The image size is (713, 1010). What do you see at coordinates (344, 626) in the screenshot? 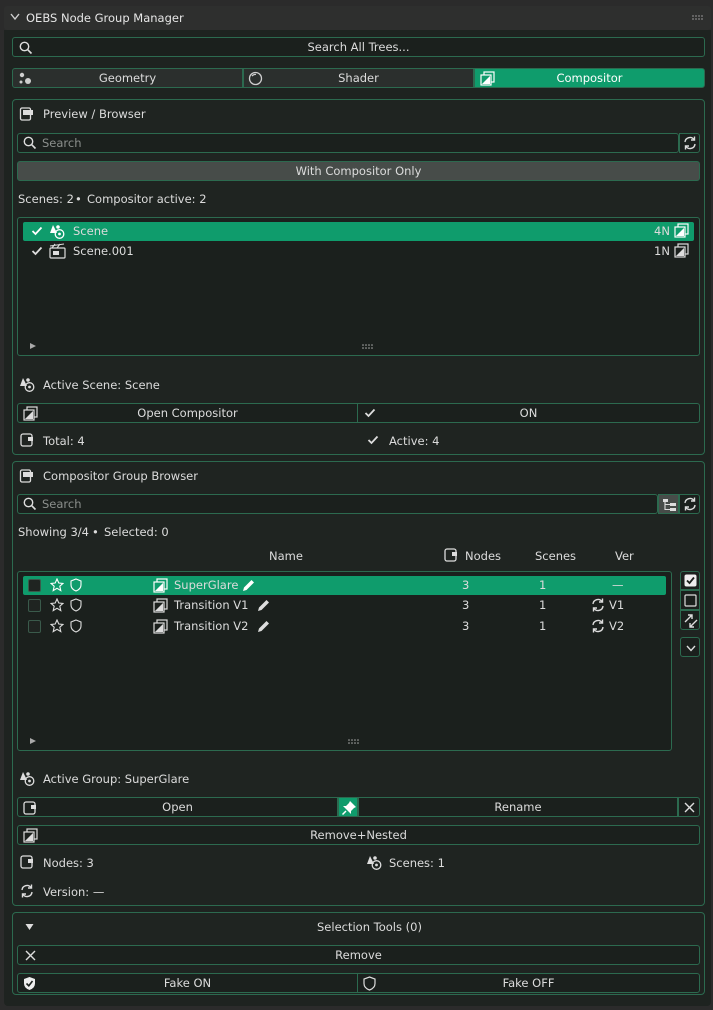
I see `group-row: Transition V2 3 1 V2` at bounding box center [344, 626].